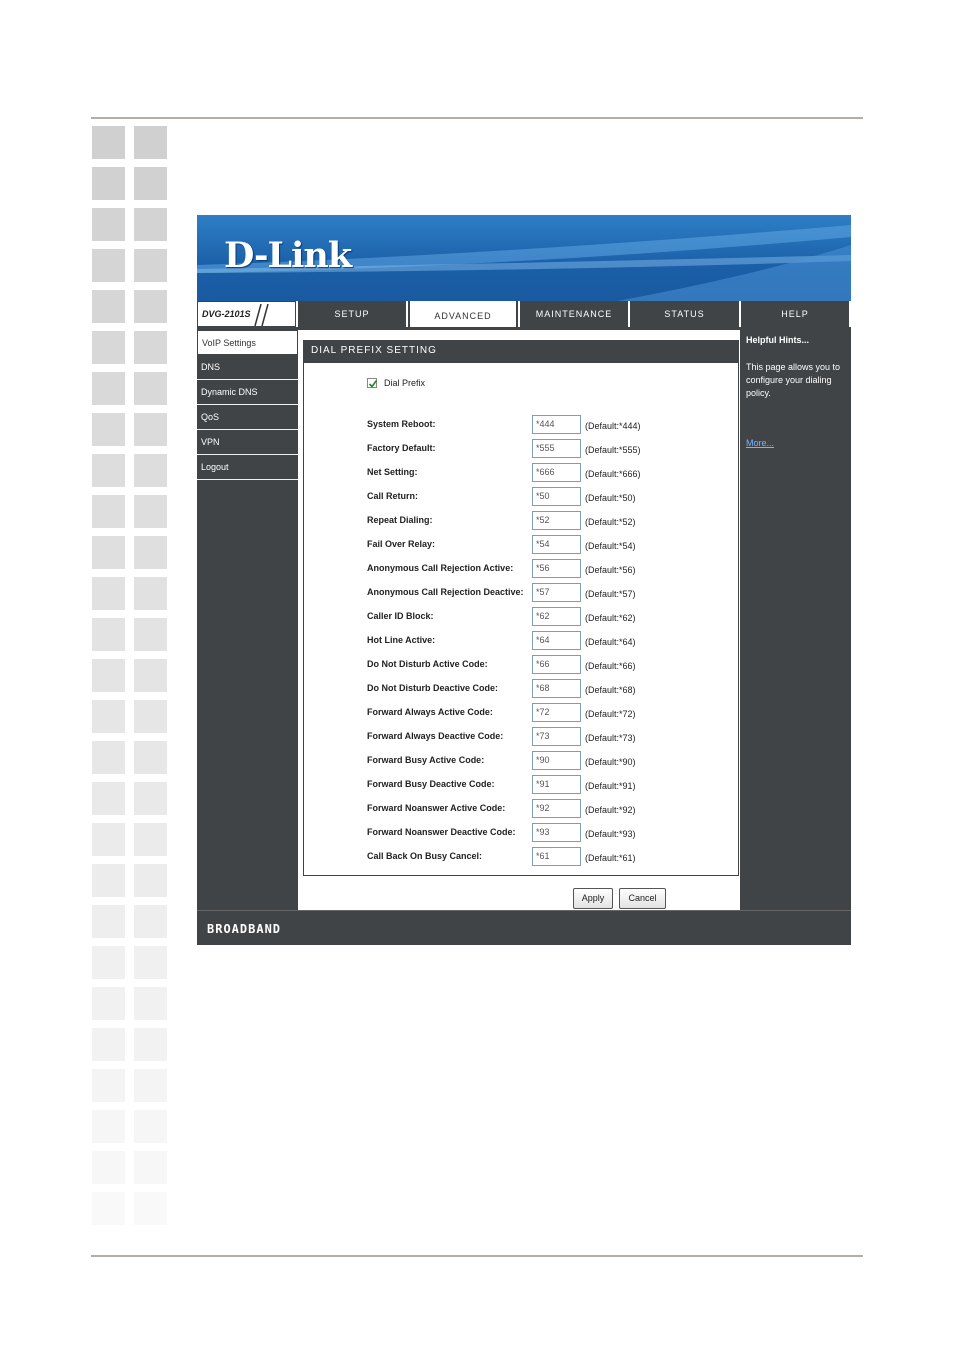 The width and height of the screenshot is (954, 1350). What do you see at coordinates (435, 736) in the screenshot?
I see `prefix-row-label: Forward Always Deactive Code:` at bounding box center [435, 736].